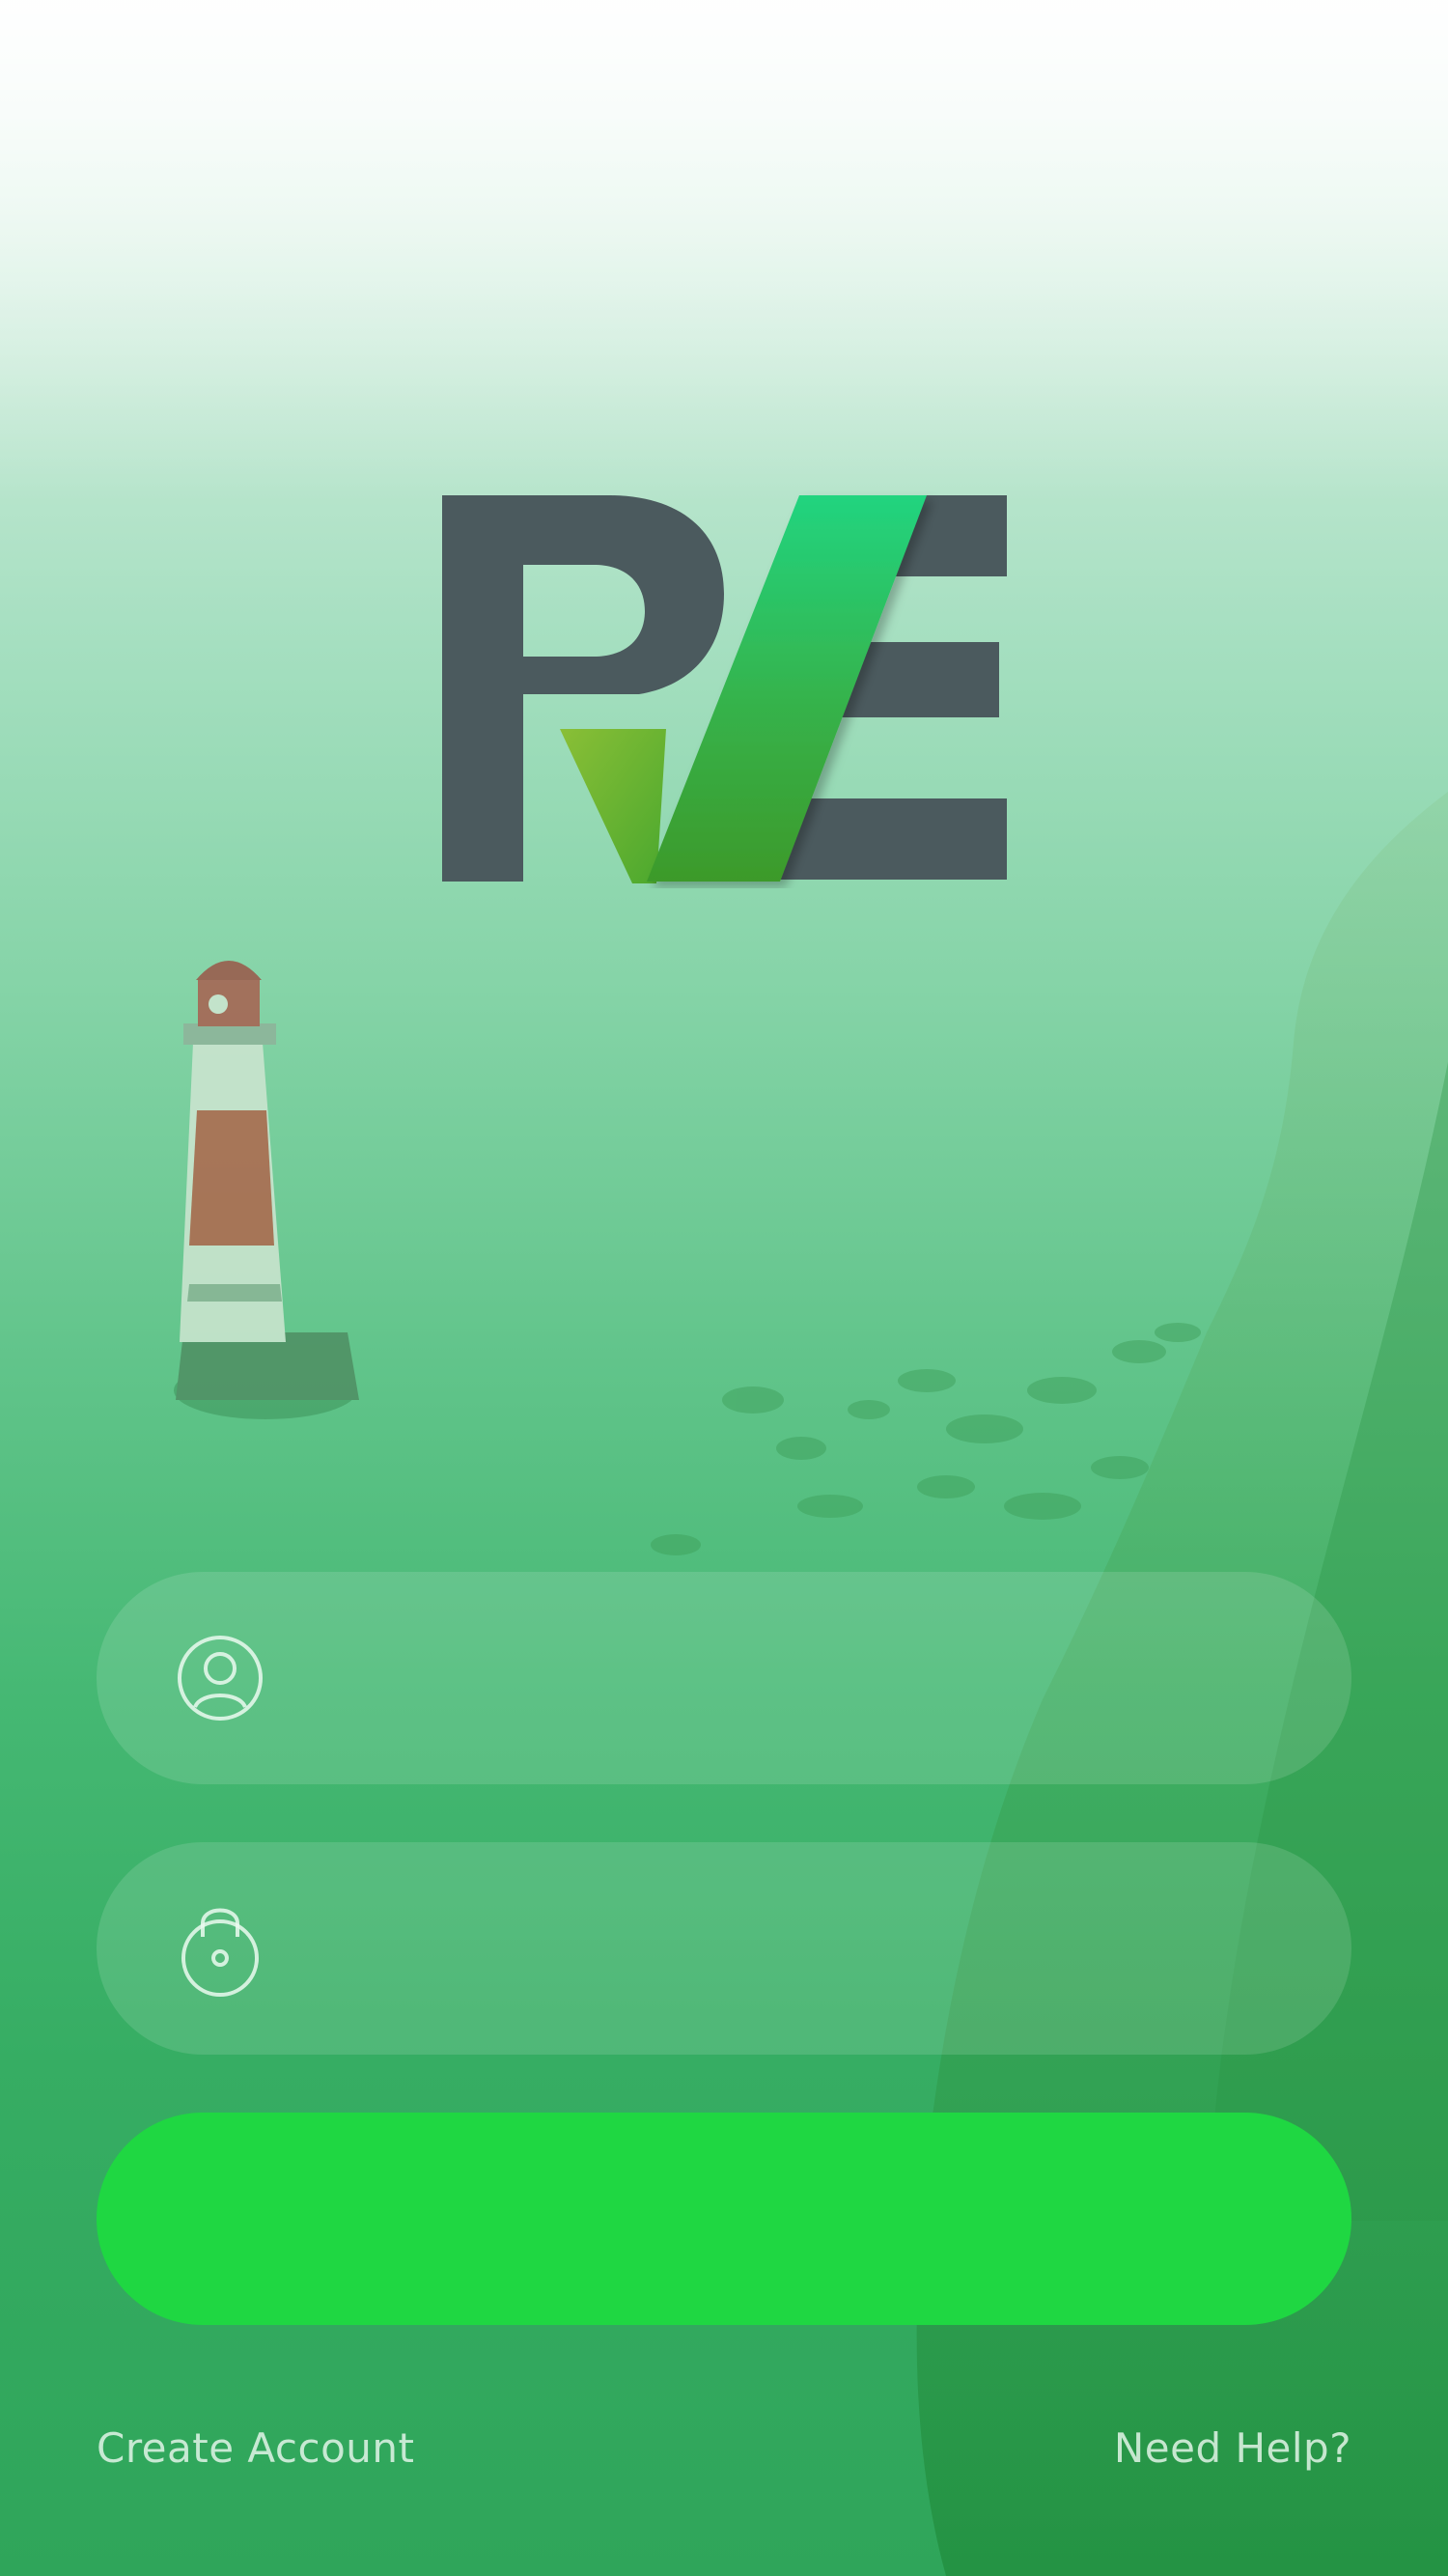 This screenshot has height=2576, width=1448. I want to click on create-account-link: Create Account, so click(256, 2449).